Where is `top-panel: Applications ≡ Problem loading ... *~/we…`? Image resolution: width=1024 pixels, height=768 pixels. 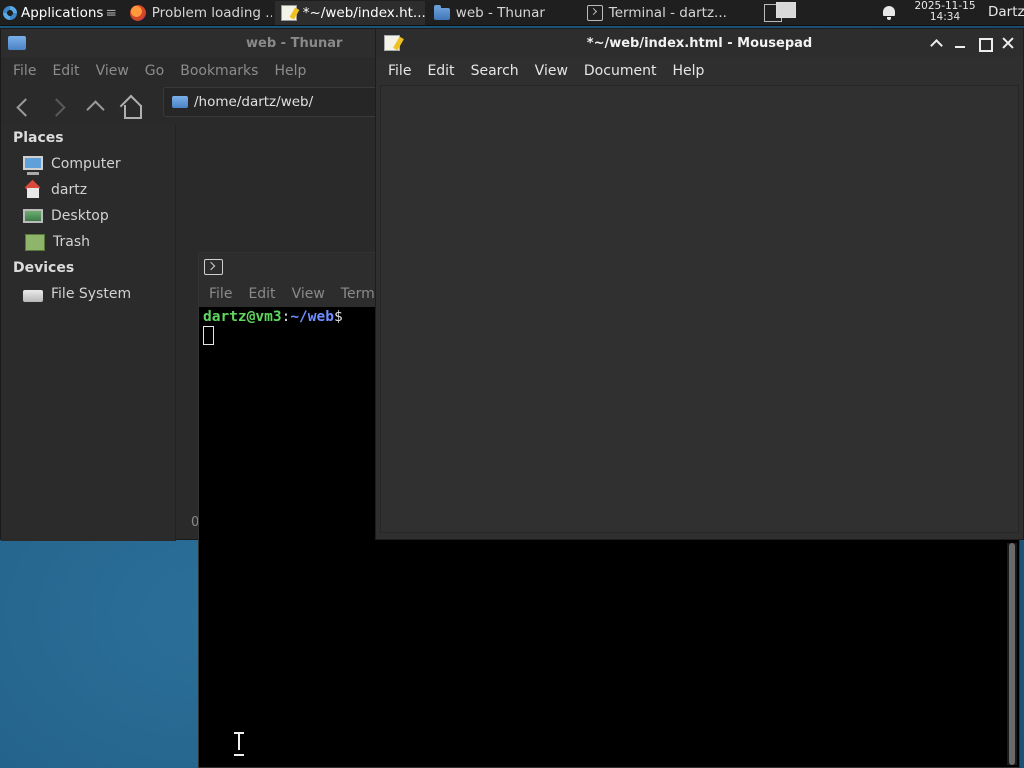 top-panel: Applications ≡ Problem loading ... *~/we… is located at coordinates (512, 13).